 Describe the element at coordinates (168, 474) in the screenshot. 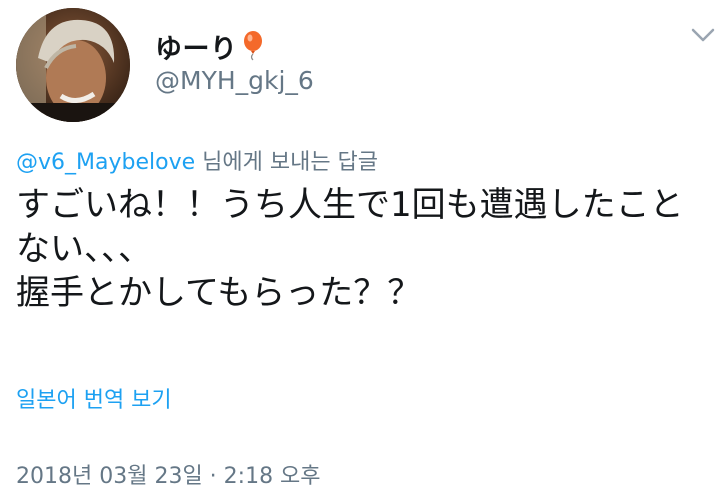

I see `timestamp: 2018년 03월 23일 · 2:18 오후` at that location.